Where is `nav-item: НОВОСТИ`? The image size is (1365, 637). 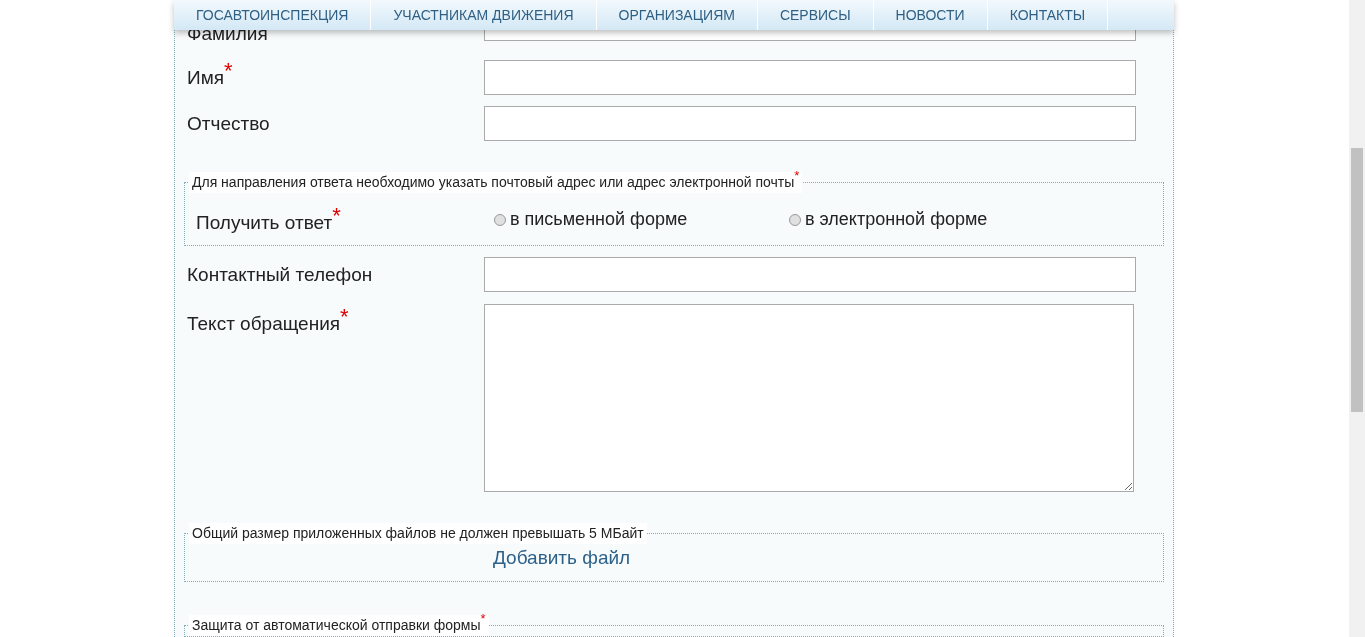
nav-item: НОВОСТИ is located at coordinates (930, 15).